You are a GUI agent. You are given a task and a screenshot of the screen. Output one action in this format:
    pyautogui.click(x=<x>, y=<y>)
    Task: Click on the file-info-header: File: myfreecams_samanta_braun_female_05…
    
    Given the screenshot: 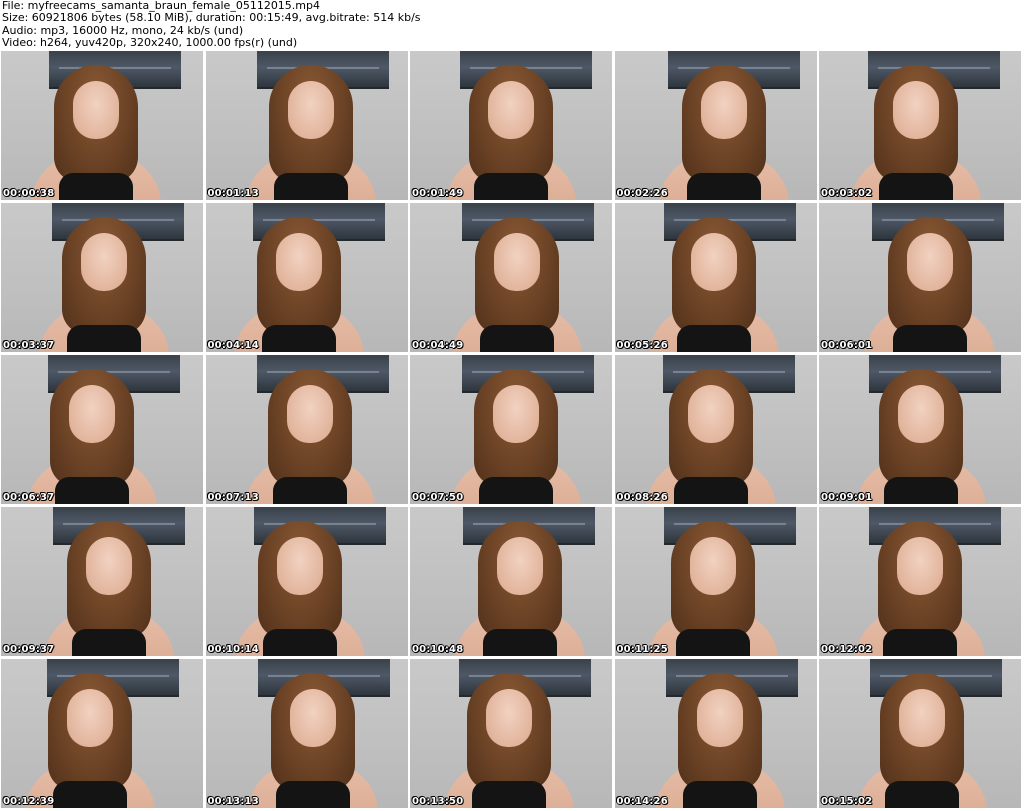 What is the action you would take?
    pyautogui.click(x=512, y=25)
    